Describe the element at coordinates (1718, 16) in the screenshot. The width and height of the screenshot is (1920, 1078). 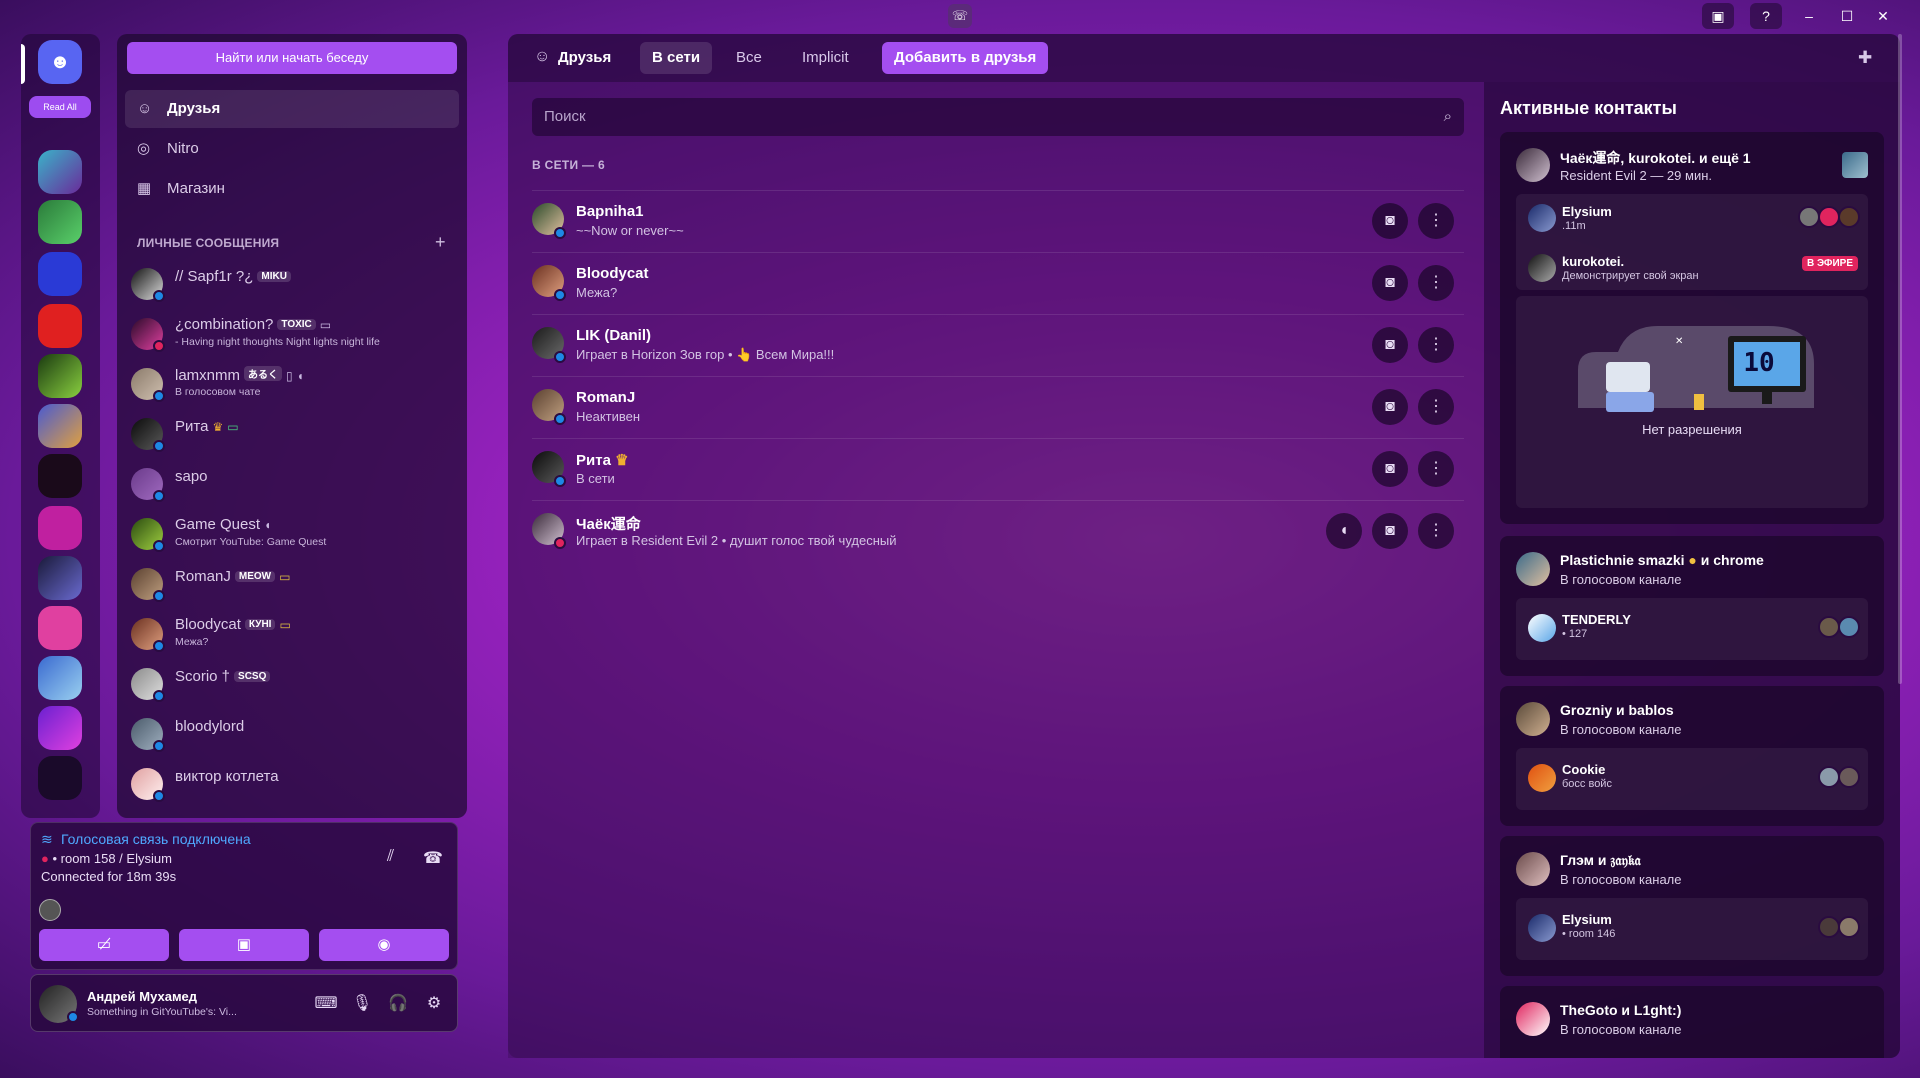
I see `inbox-icon: ▣` at that location.